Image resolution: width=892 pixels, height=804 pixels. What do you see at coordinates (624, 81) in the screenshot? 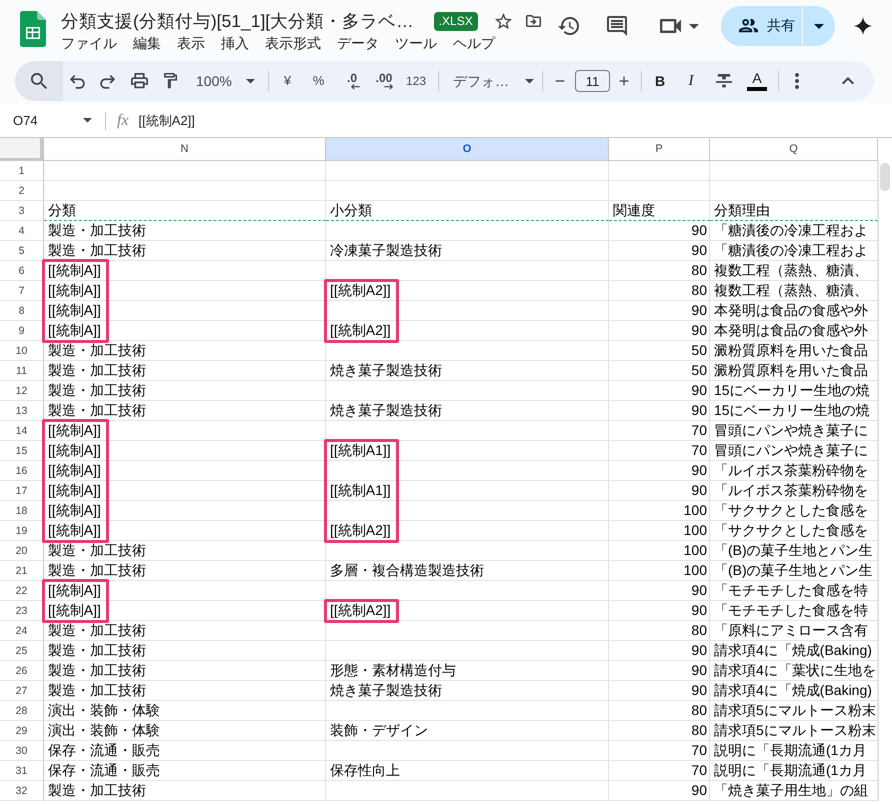
I see `increase-font-size-button: +` at bounding box center [624, 81].